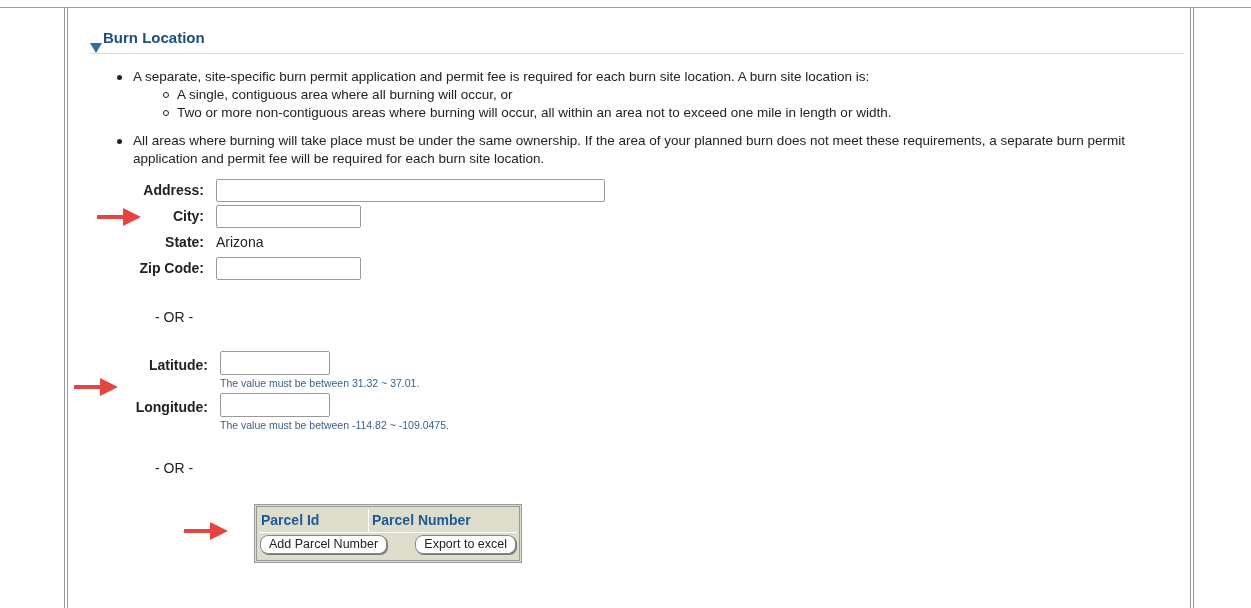 The width and height of the screenshot is (1251, 608). Describe the element at coordinates (502, 76) in the screenshot. I see `bullet-text: A separate, site-specific burn permit application and permit fee is required for each burn site location. A burn site location is:` at that location.